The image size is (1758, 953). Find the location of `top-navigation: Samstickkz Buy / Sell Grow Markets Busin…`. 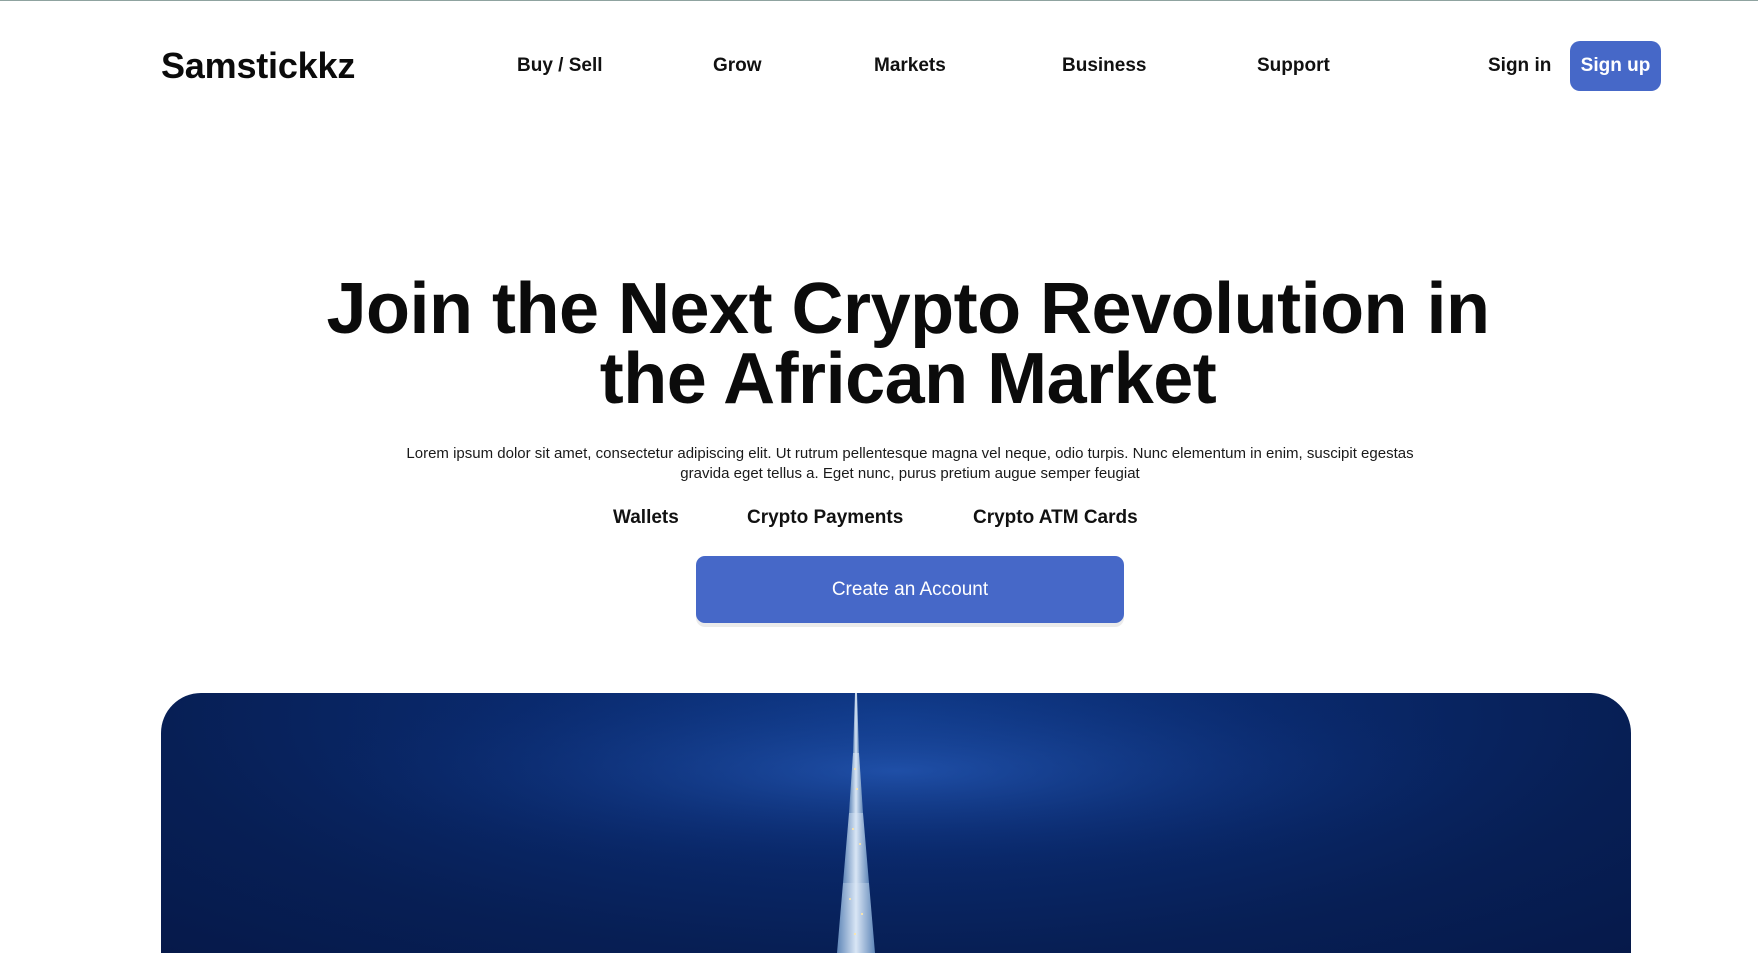

top-navigation: Samstickkz Buy / Sell Grow Markets Busin… is located at coordinates (879, 66).